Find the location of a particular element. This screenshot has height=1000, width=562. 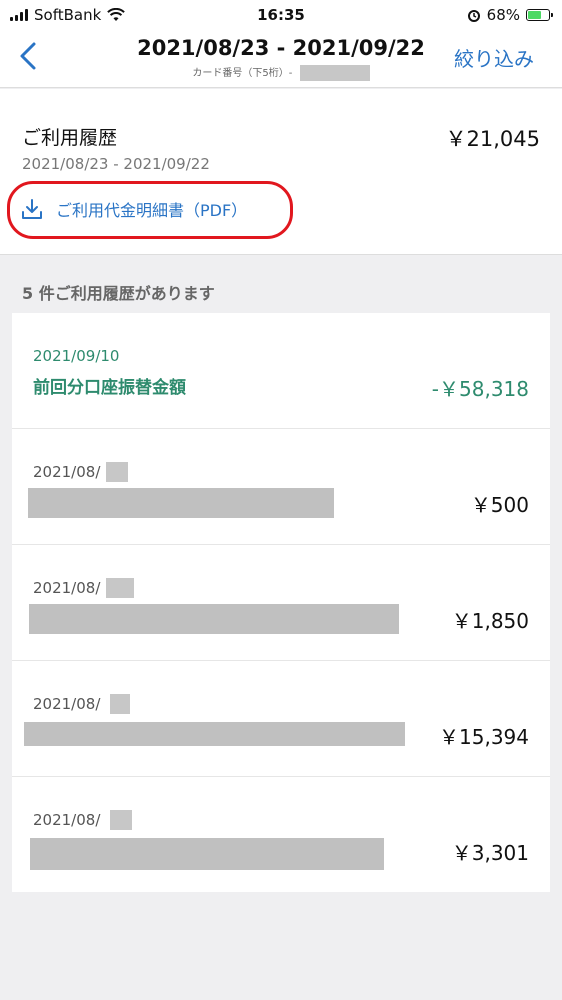

transaction-amount: ￥1,850 is located at coordinates (490, 621).